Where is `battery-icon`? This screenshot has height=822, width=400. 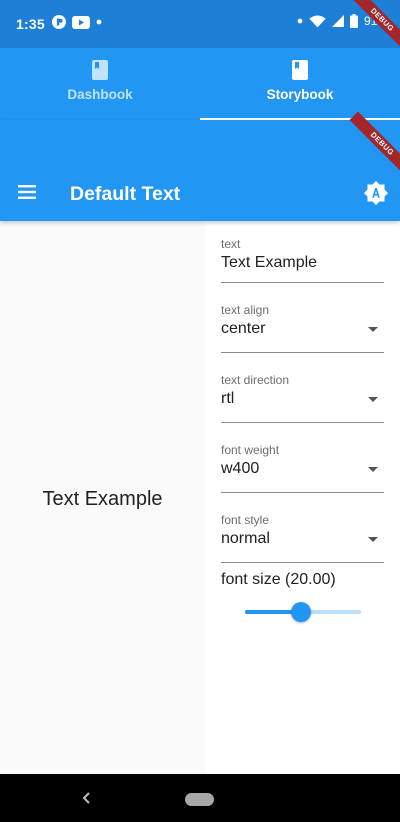 battery-icon is located at coordinates (353, 21).